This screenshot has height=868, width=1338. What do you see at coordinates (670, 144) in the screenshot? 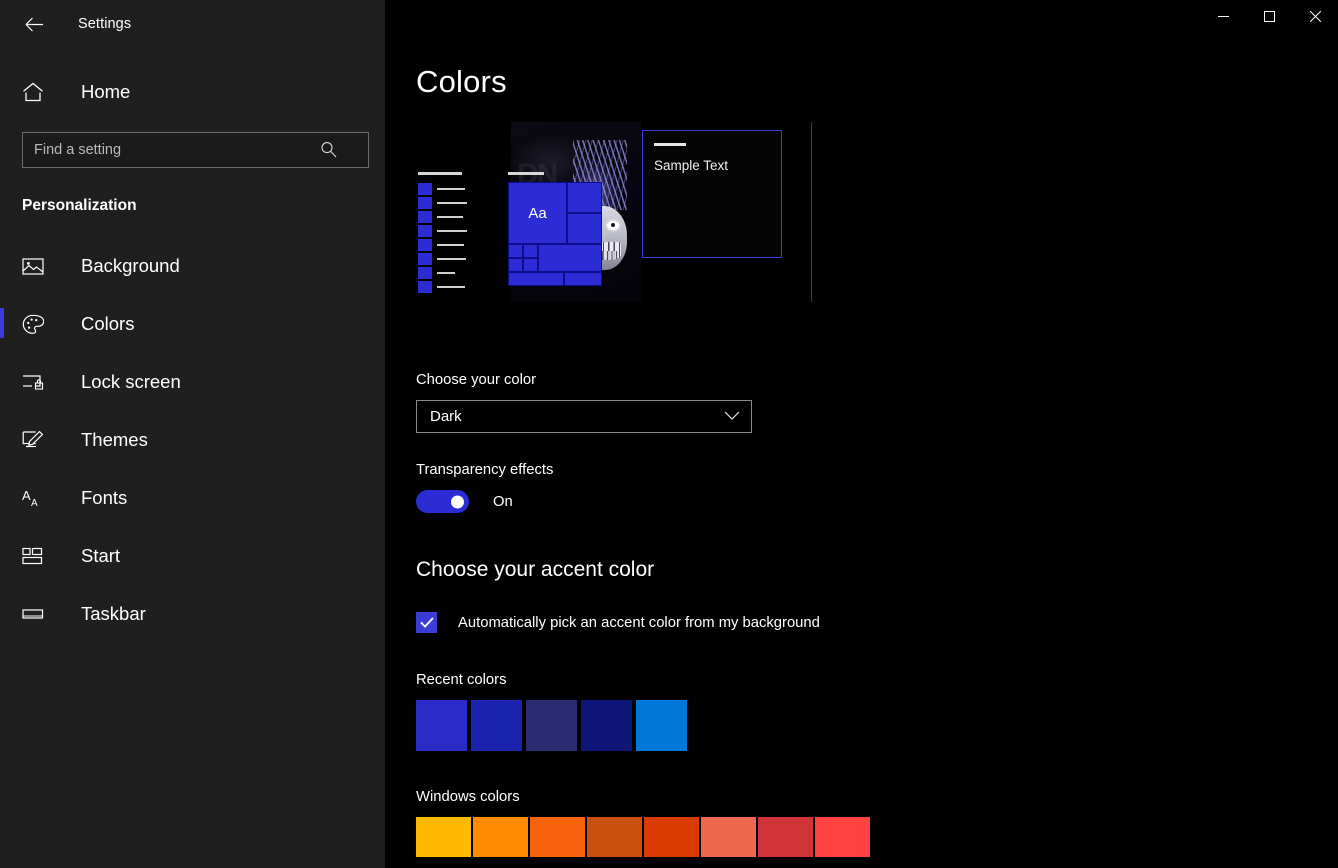
I see `preview-window-accent-line` at bounding box center [670, 144].